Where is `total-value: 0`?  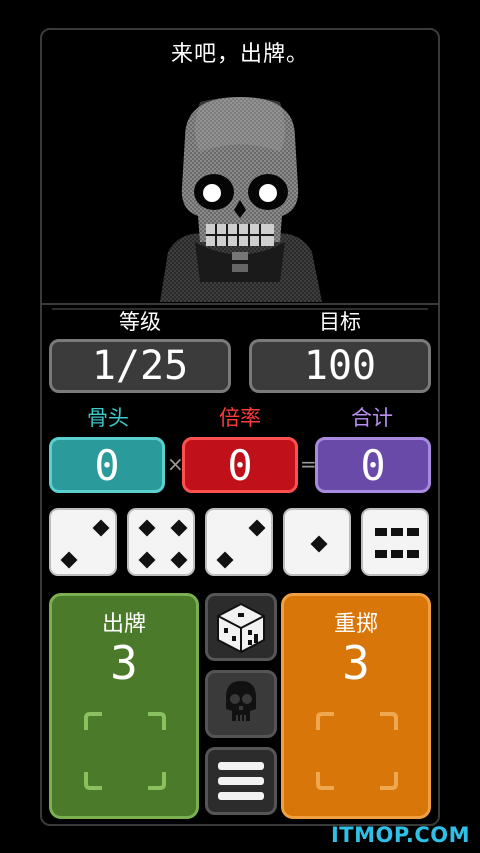 total-value: 0 is located at coordinates (373, 465).